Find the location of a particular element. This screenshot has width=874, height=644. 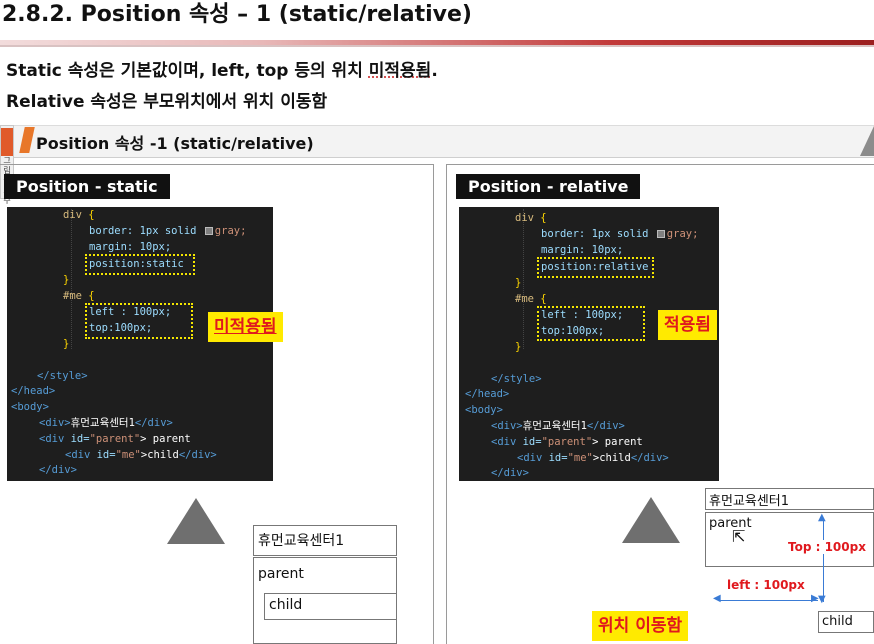

description-line-1: Static 속성은 기본값이며, left, top 등의 위치 미적용됨. is located at coordinates (222, 68).